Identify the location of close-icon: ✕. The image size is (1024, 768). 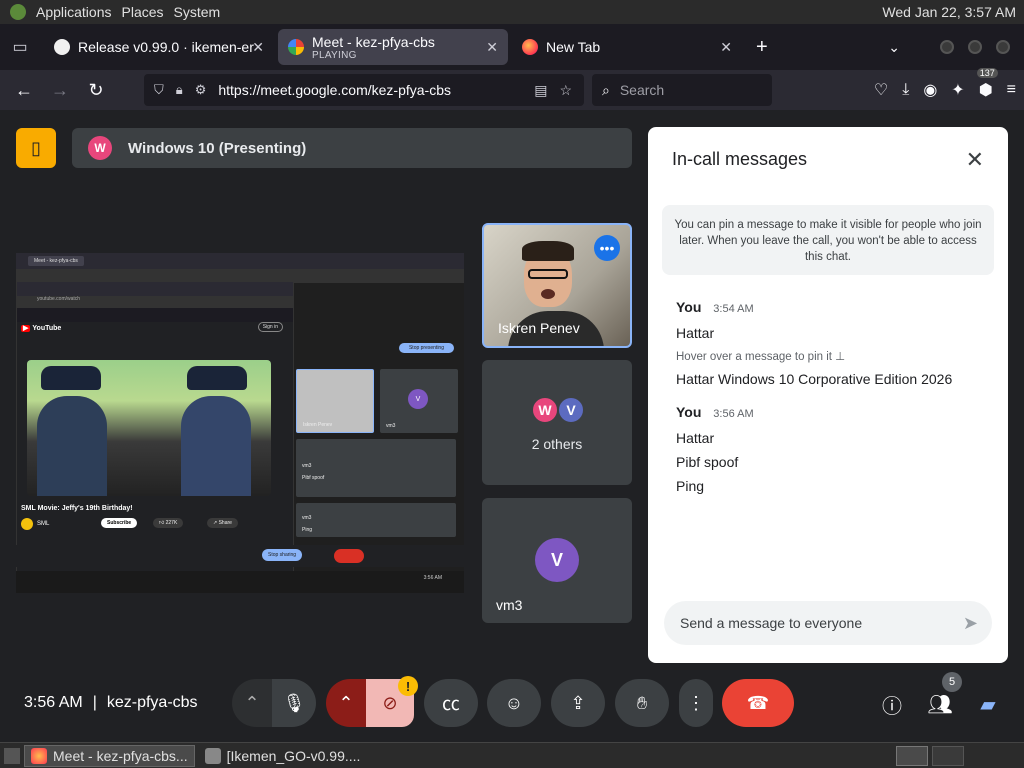
(975, 160).